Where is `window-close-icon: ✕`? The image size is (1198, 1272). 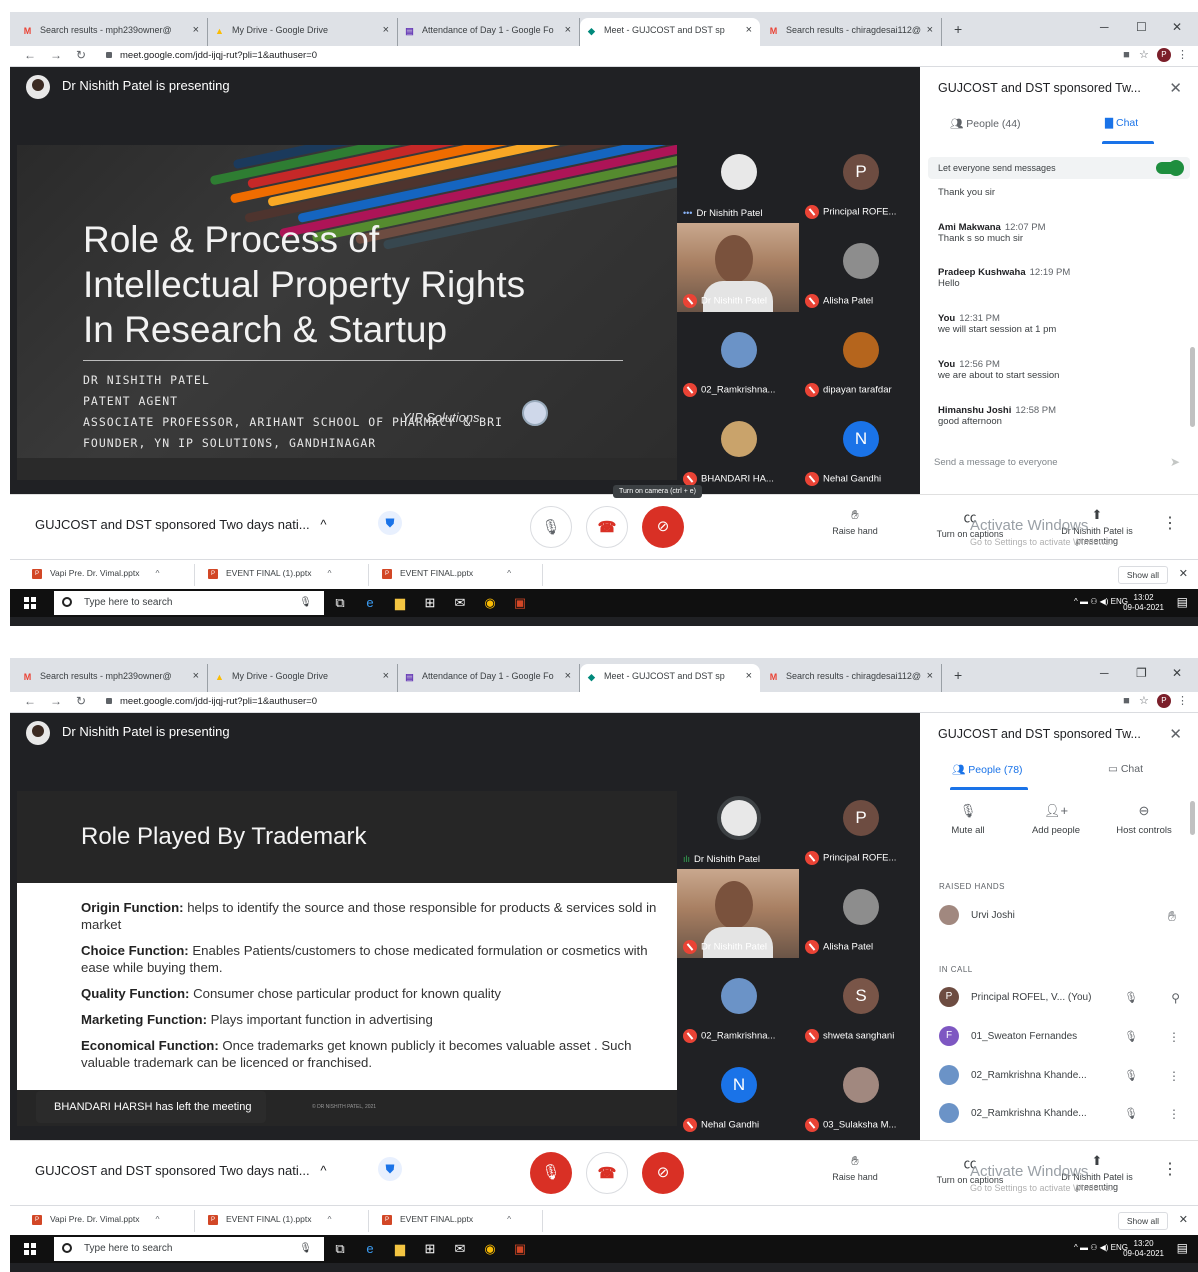 window-close-icon: ✕ is located at coordinates (1177, 27).